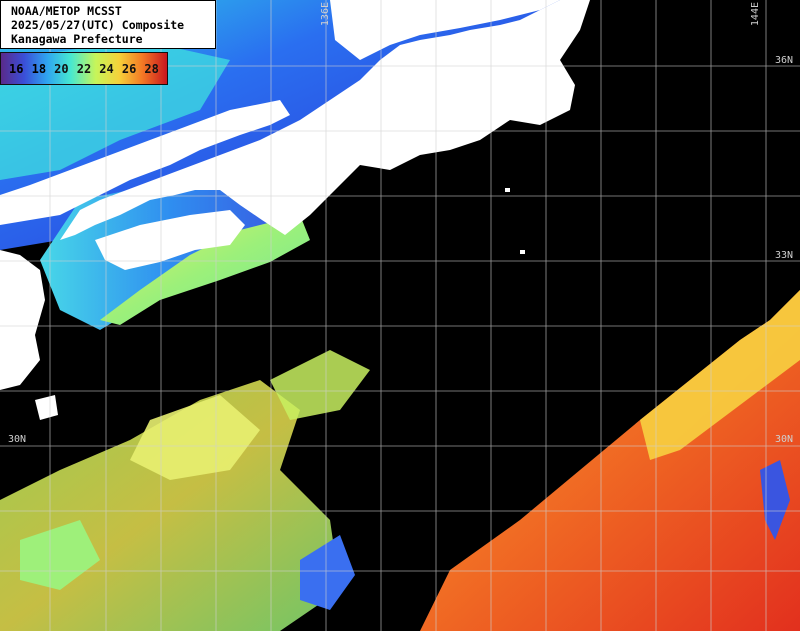  What do you see at coordinates (61, 68) in the screenshot?
I see `legend-label: 20` at bounding box center [61, 68].